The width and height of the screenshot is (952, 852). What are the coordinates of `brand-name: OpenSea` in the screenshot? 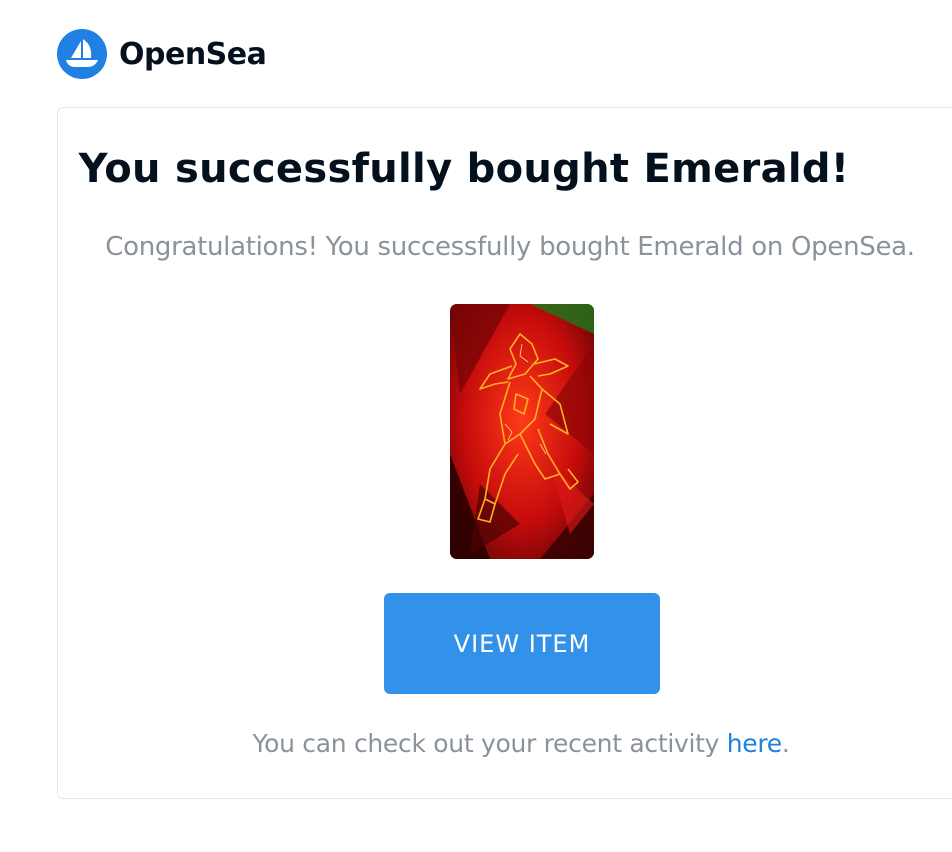 It's located at (193, 54).